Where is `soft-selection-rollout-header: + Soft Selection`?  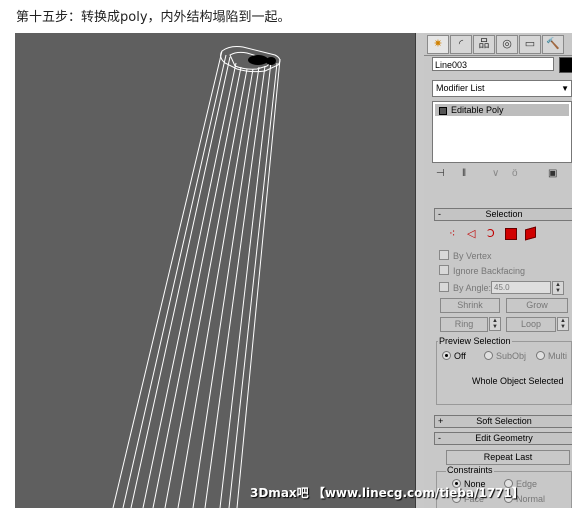
soft-selection-rollout-header: + Soft Selection is located at coordinates (503, 421).